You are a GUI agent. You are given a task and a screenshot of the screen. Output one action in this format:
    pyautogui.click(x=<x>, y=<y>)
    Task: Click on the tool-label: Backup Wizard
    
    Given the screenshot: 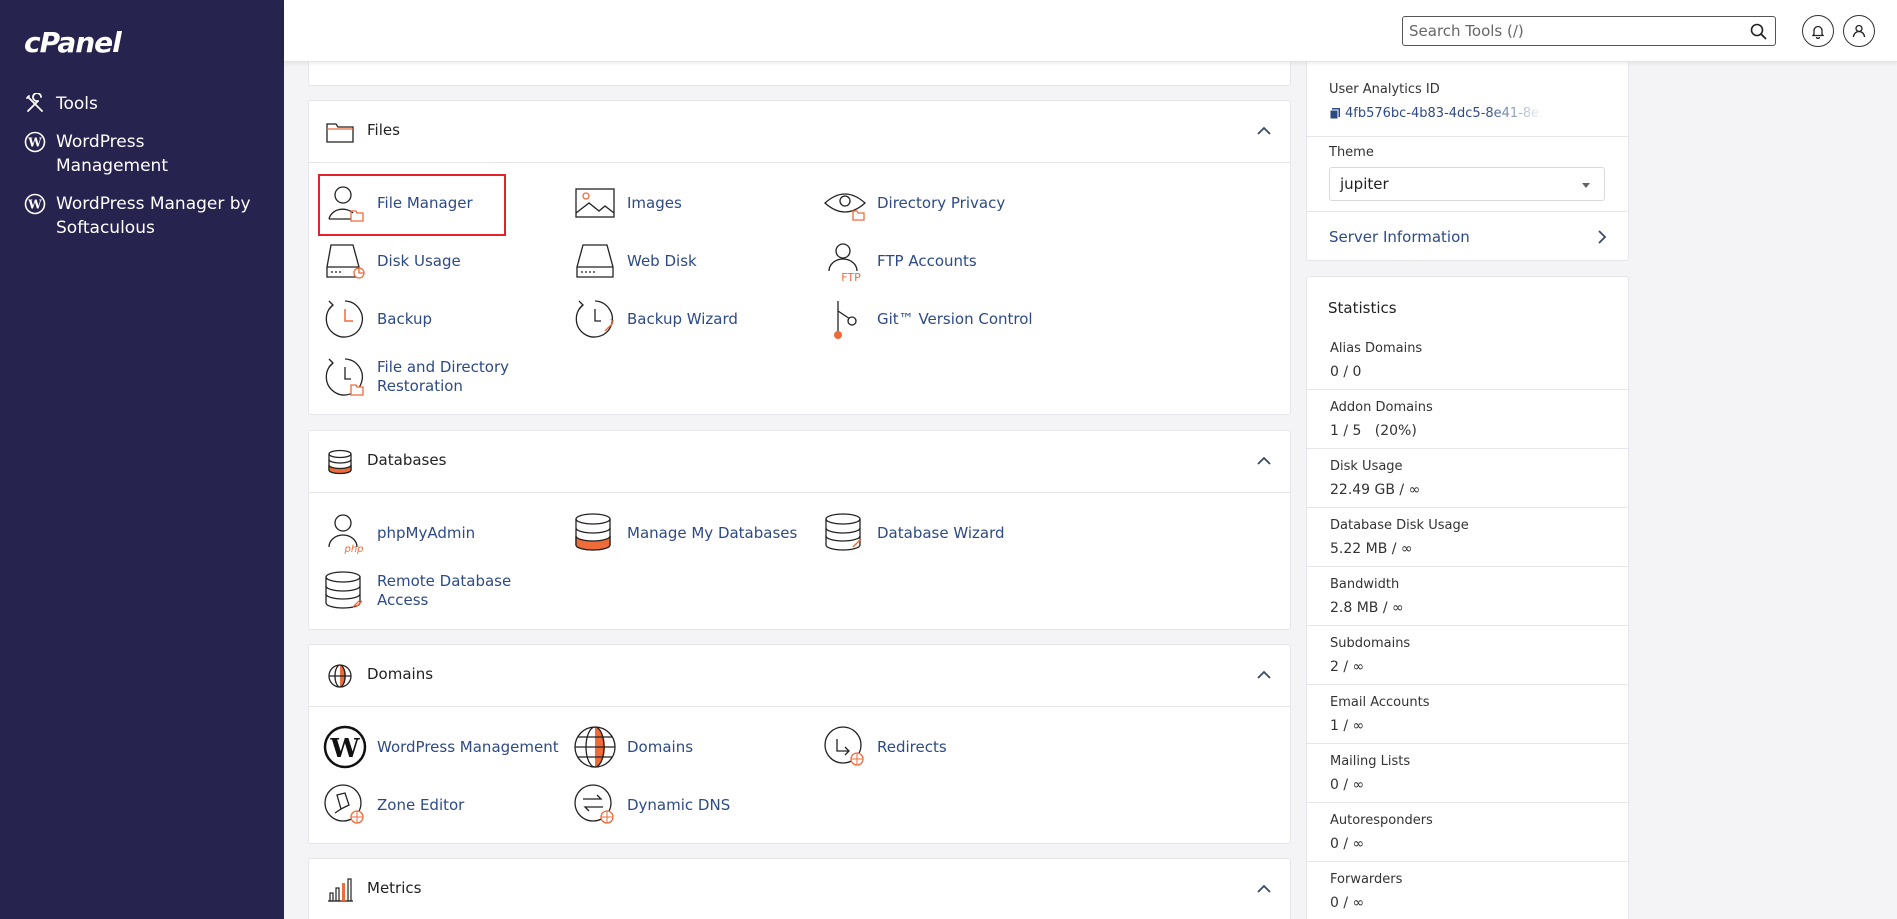 What is the action you would take?
    pyautogui.click(x=682, y=318)
    